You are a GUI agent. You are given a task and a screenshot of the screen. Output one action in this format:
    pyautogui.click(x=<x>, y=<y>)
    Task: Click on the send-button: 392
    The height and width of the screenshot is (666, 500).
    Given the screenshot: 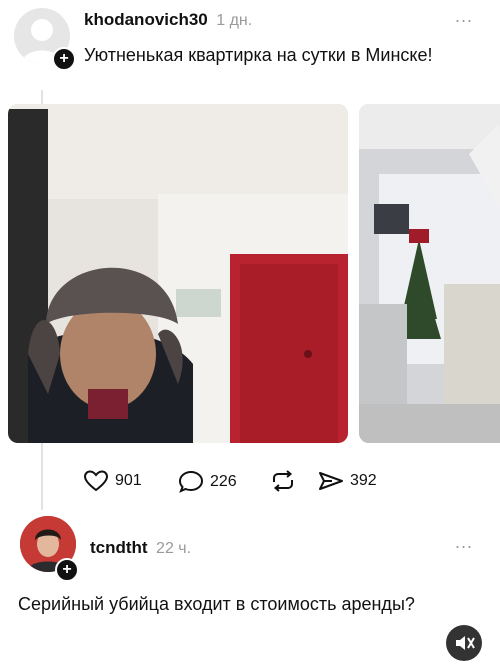 What is the action you would take?
    pyautogui.click(x=347, y=481)
    